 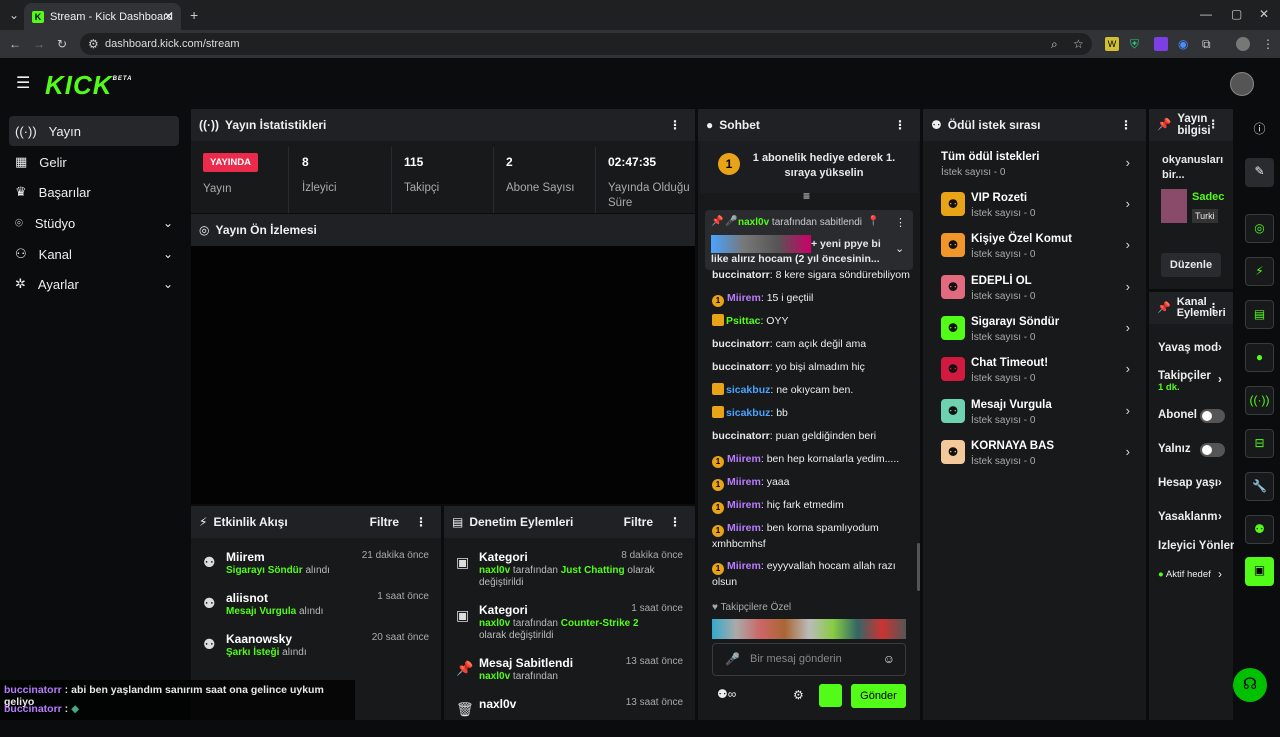 What do you see at coordinates (1212, 416) in the screenshot?
I see `subscribers-only-toggle` at bounding box center [1212, 416].